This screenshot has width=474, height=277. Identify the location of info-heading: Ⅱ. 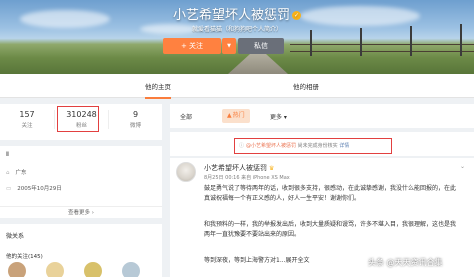
(7, 154).